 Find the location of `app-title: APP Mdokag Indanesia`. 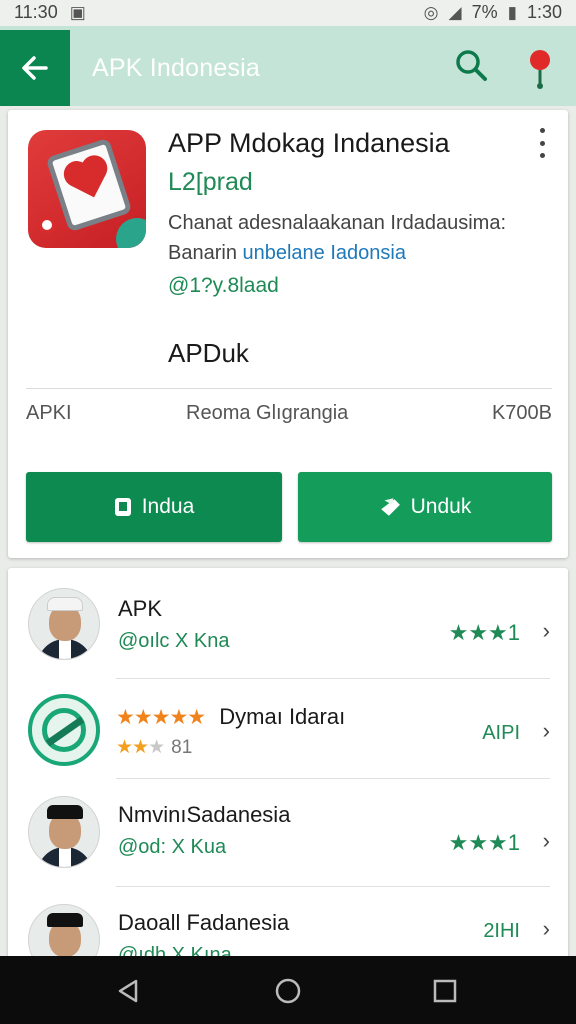

app-title: APP Mdokag Indanesia is located at coordinates (309, 143).